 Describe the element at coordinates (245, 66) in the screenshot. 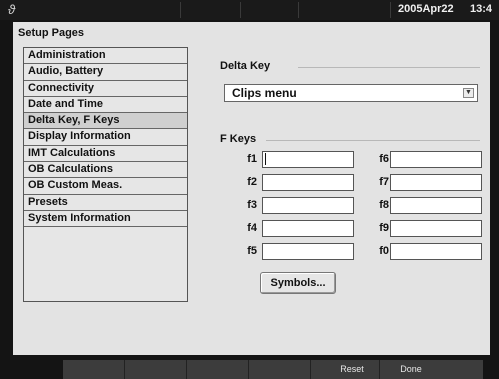

I see `delta-key-heading: Delta Key` at that location.